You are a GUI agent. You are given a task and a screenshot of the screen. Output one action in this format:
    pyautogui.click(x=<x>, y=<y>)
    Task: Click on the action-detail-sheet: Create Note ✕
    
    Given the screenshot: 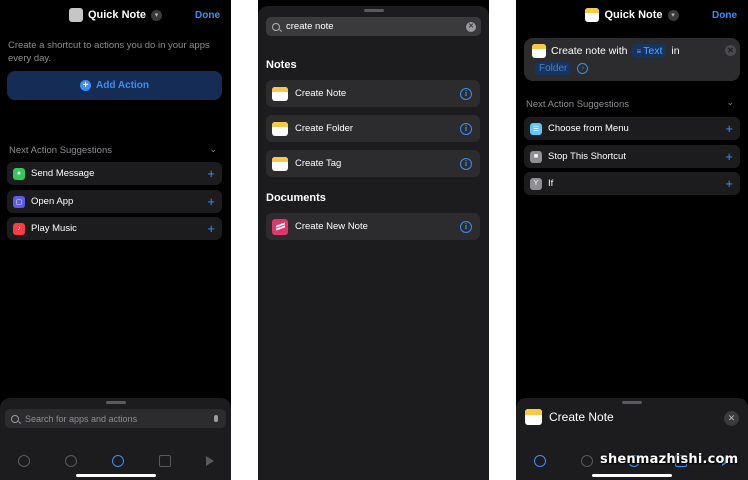 What is the action you would take?
    pyautogui.click(x=632, y=439)
    